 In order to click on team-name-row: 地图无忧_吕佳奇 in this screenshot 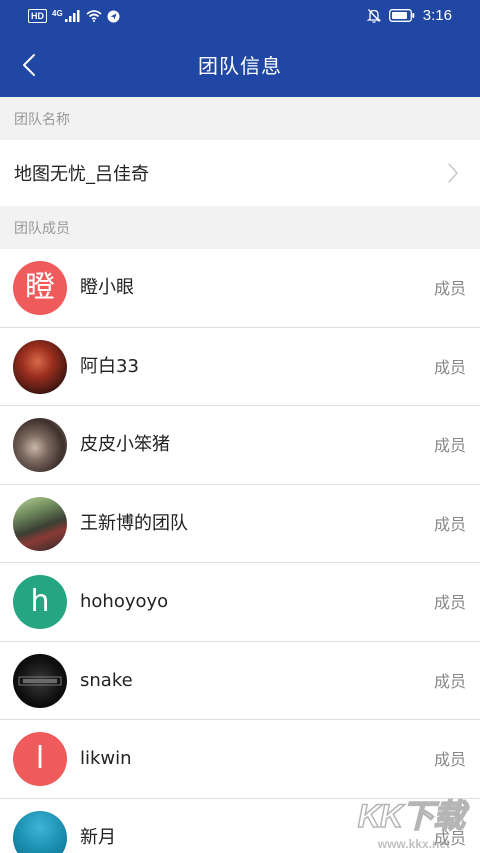, I will do `click(240, 173)`.